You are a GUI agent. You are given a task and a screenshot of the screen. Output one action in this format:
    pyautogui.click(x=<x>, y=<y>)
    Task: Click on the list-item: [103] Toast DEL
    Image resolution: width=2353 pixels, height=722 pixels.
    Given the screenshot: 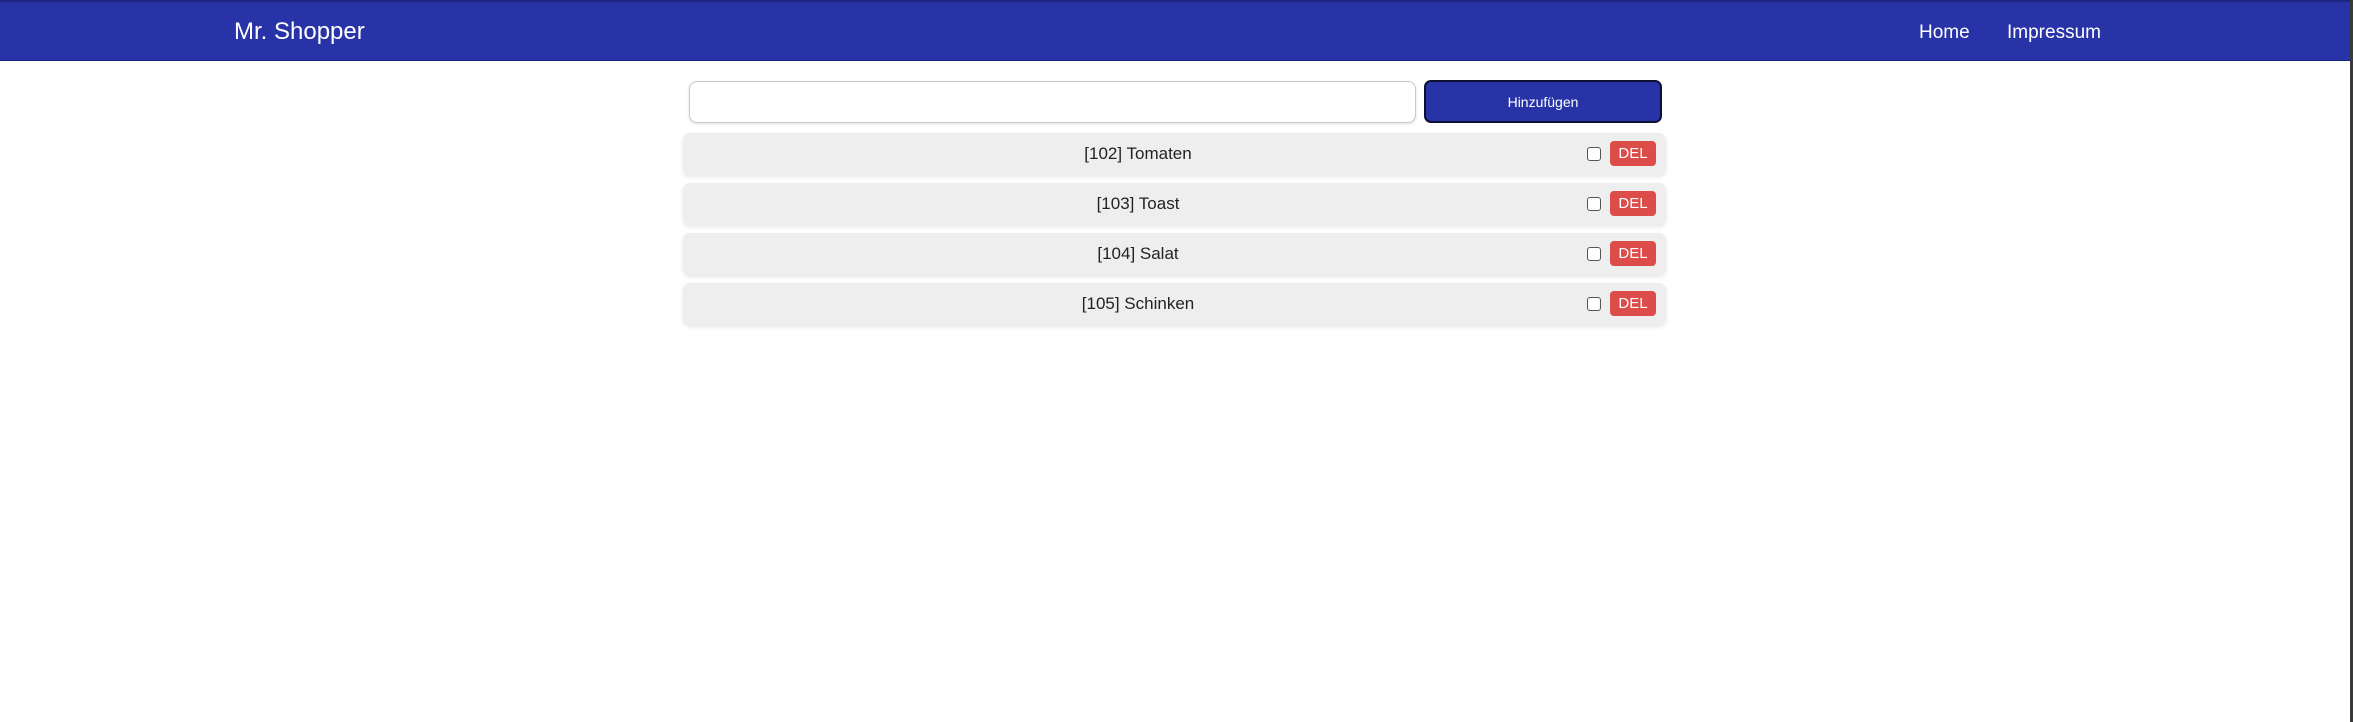 What is the action you would take?
    pyautogui.click(x=1174, y=204)
    